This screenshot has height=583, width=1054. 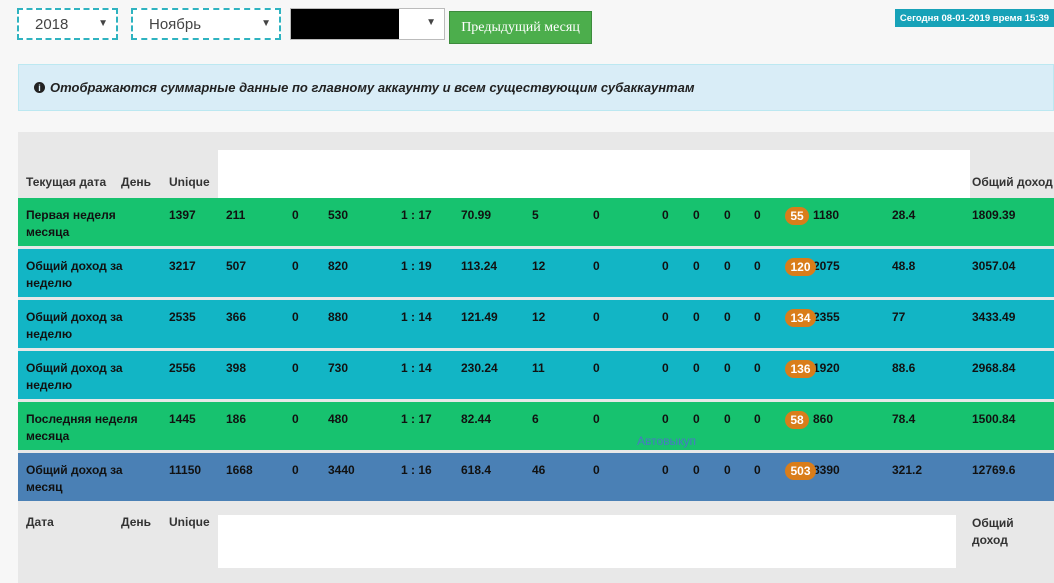 What do you see at coordinates (800, 369) in the screenshot?
I see `count-badge: 136` at bounding box center [800, 369].